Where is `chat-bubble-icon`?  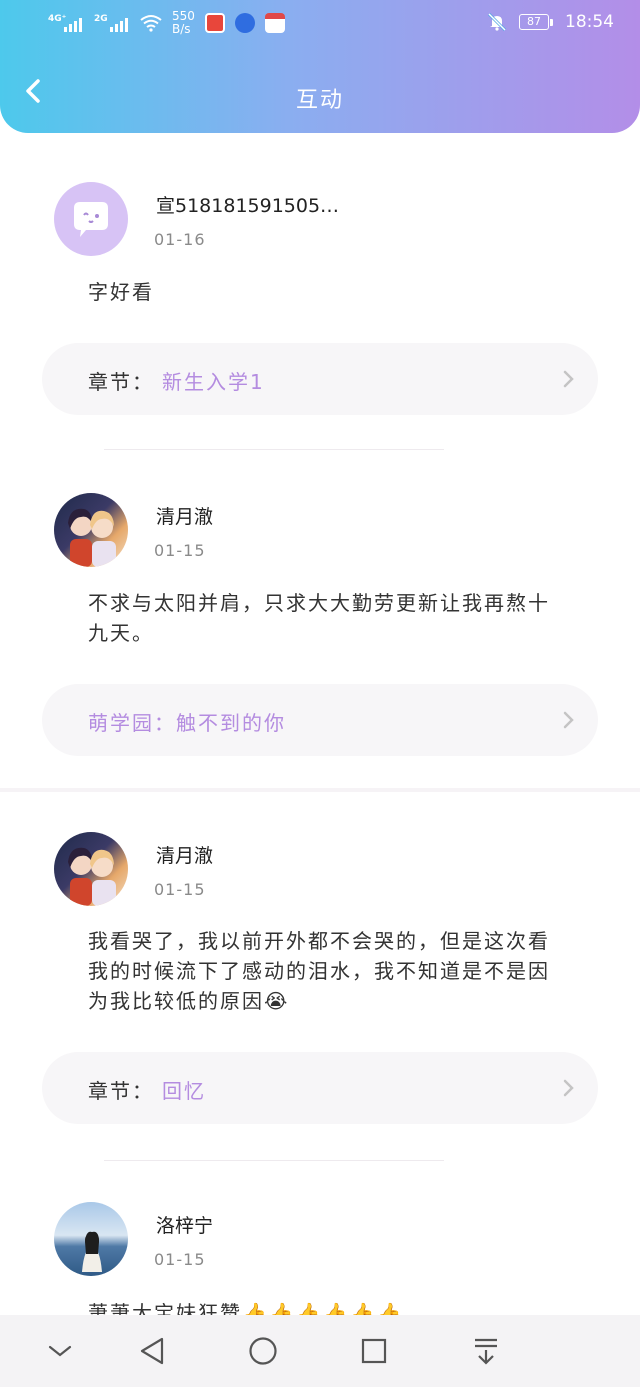
chat-bubble-icon is located at coordinates (91, 219).